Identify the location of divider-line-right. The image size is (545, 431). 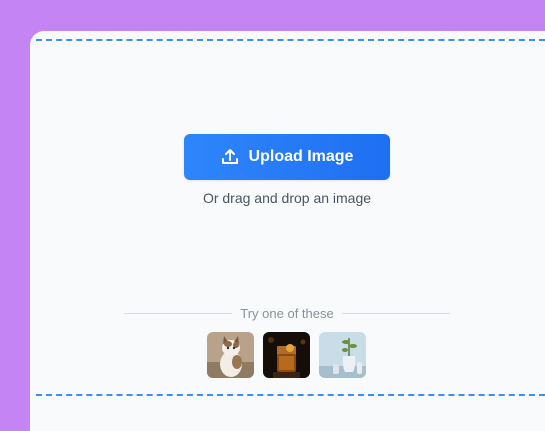
(395, 313).